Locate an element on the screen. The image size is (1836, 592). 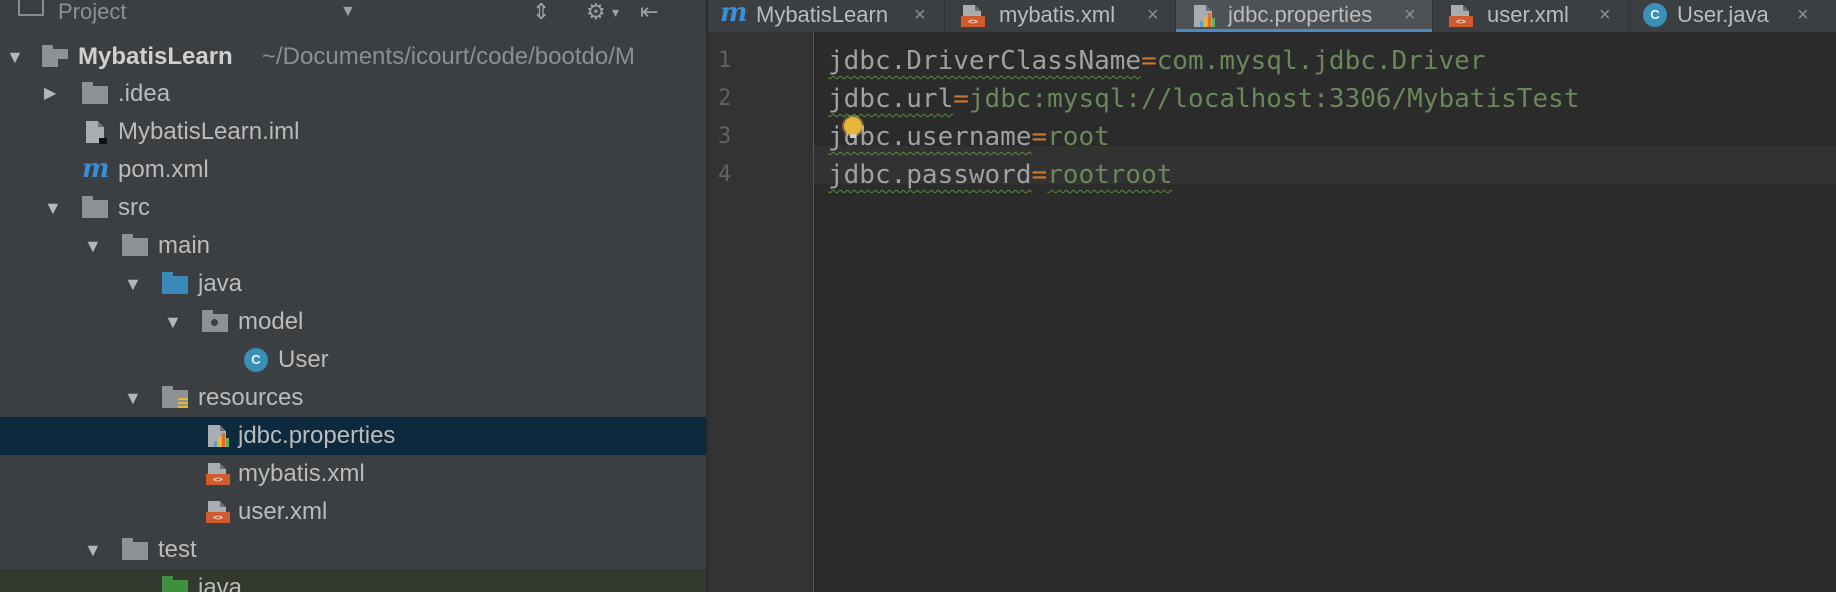
tree-item-main: ▼ main is located at coordinates (353, 246).